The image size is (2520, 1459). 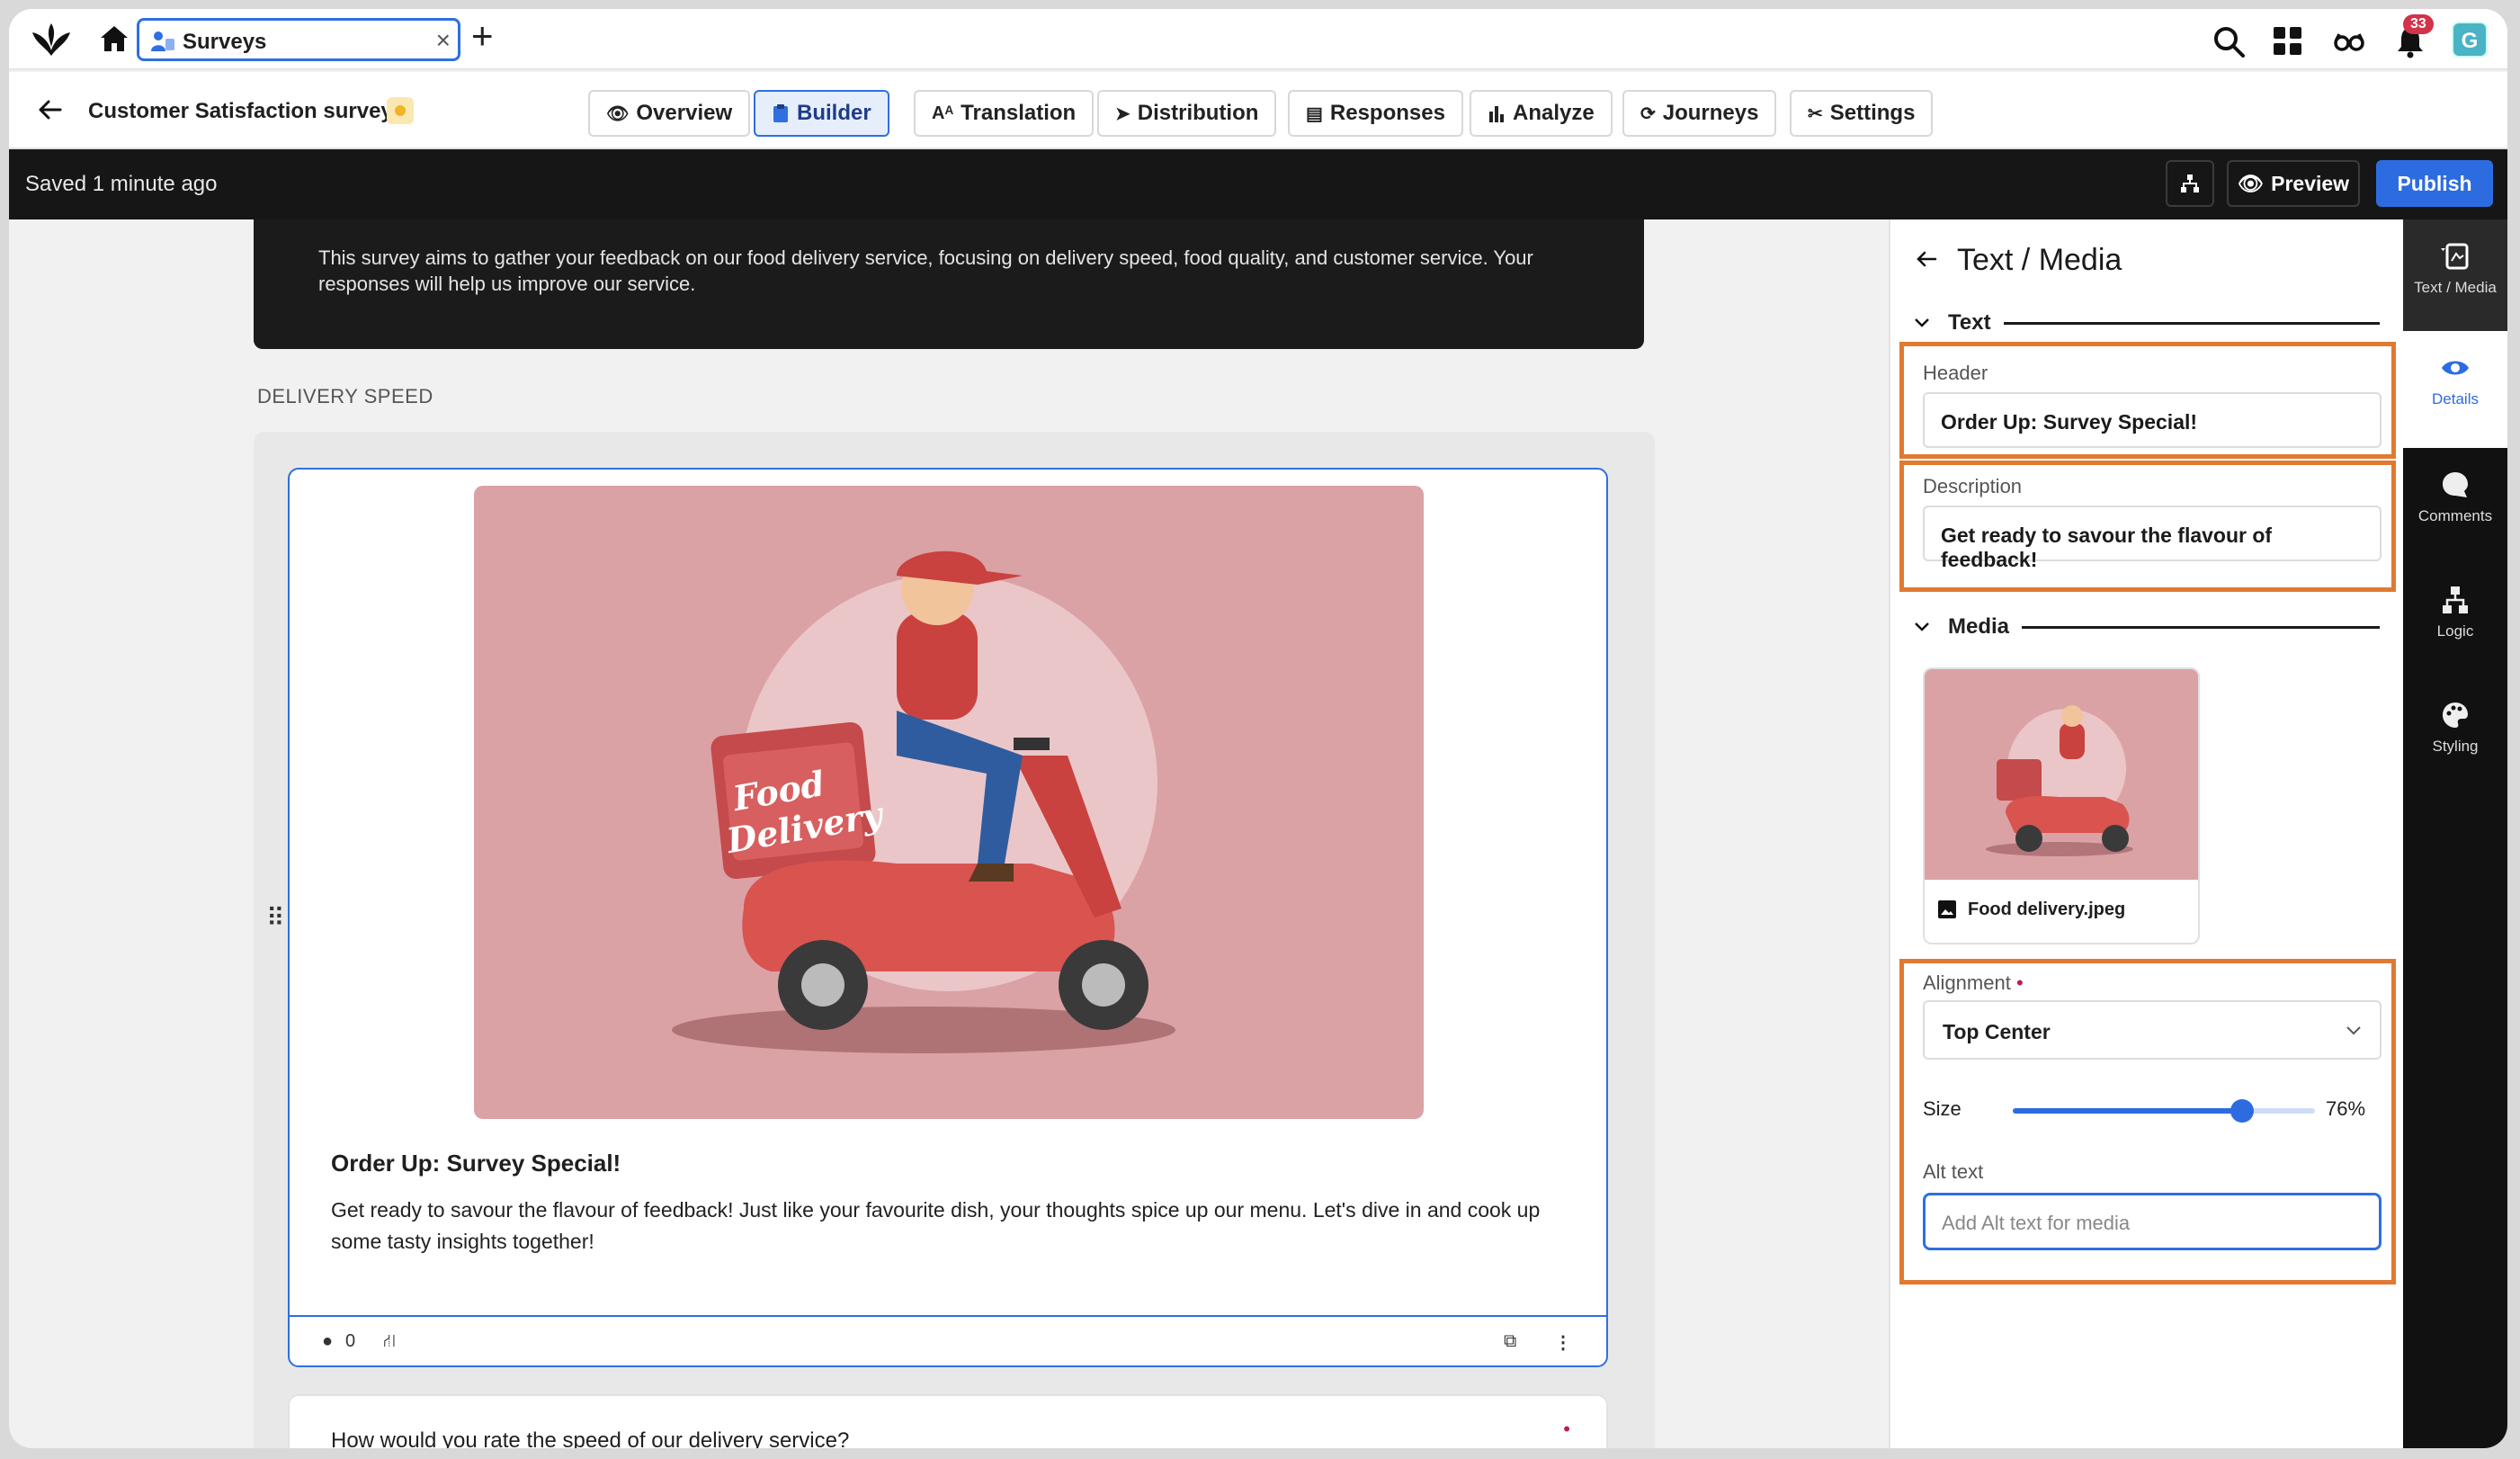 I want to click on tab-settings: ✂ Settings, so click(x=1862, y=113).